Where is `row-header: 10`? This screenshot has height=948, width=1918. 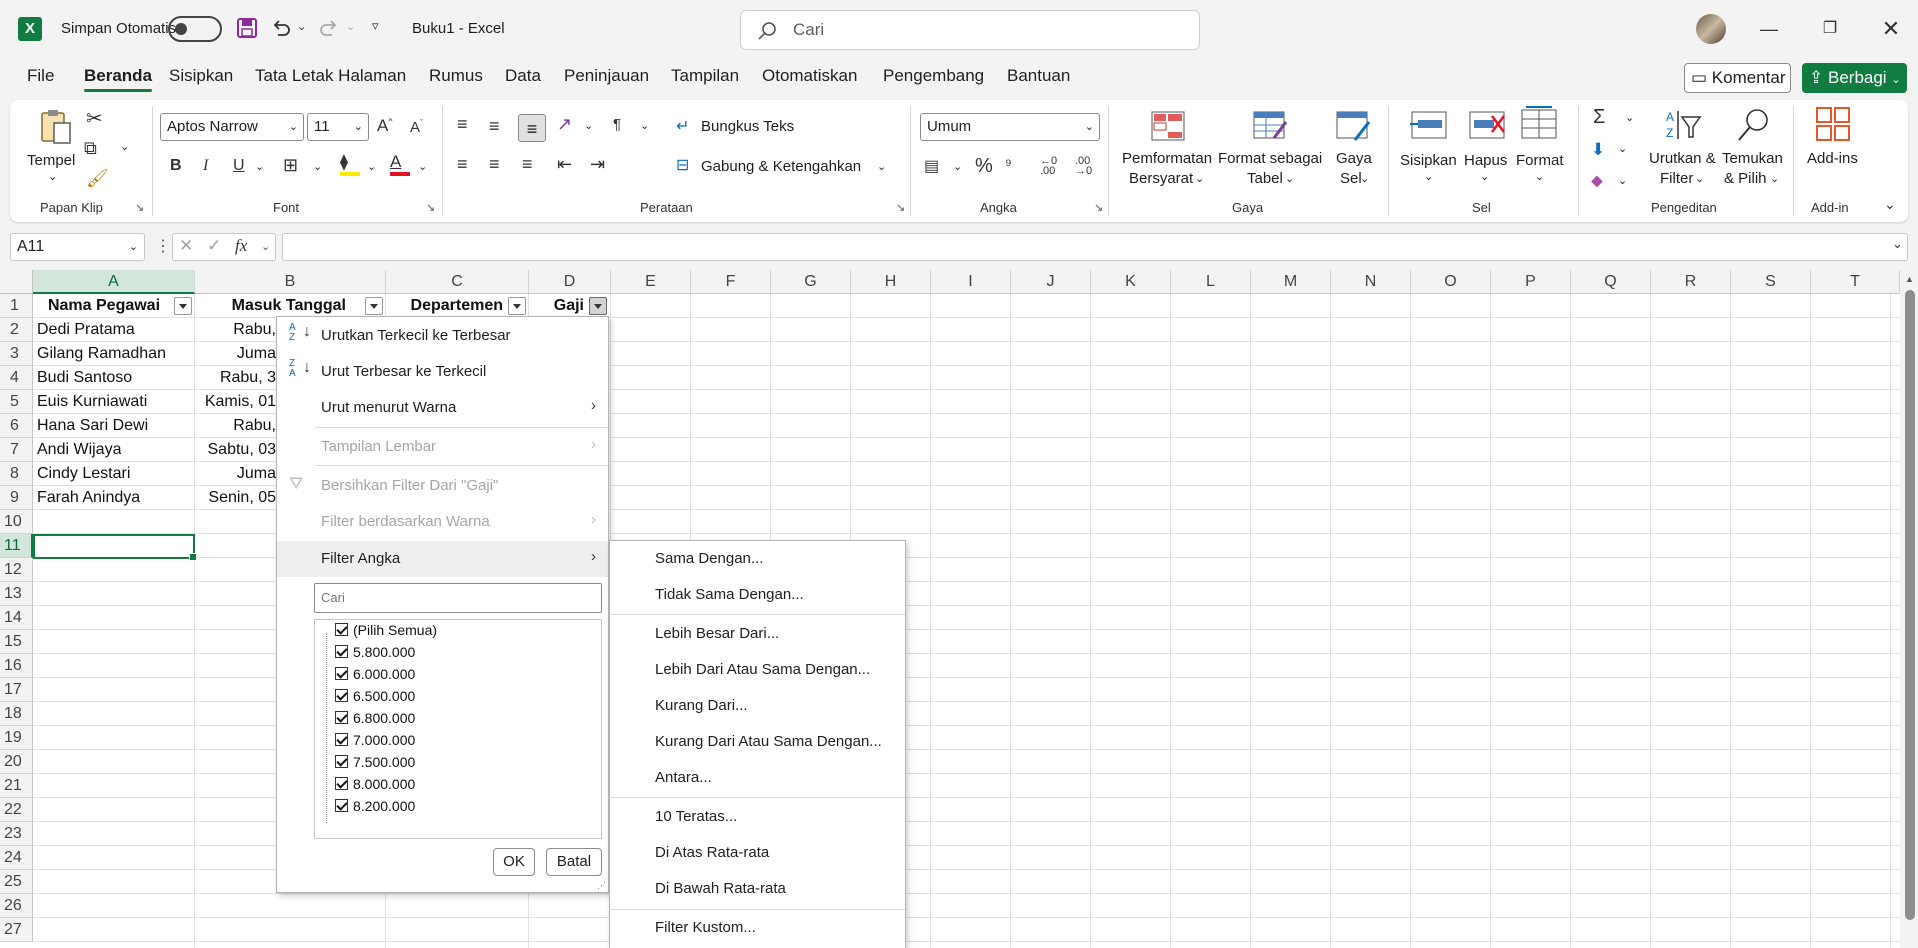
row-header: 10 is located at coordinates (16, 522).